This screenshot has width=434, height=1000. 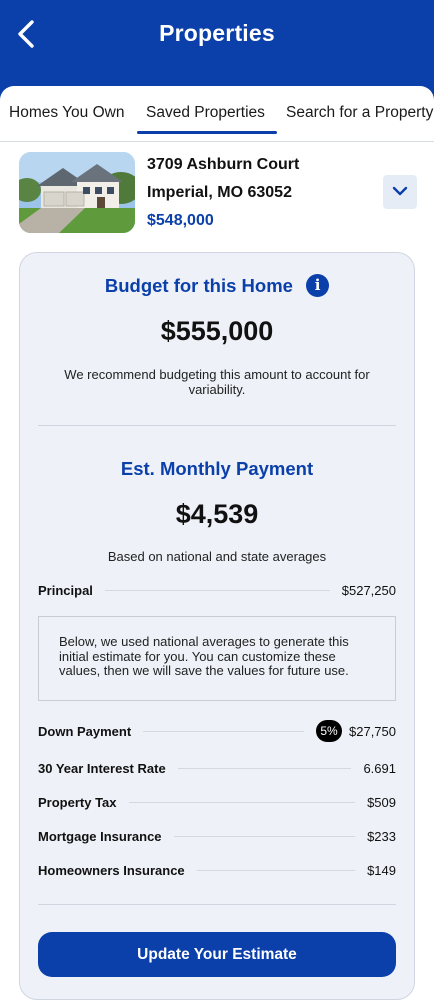 I want to click on mortgage-insurance-value: $233, so click(x=381, y=836).